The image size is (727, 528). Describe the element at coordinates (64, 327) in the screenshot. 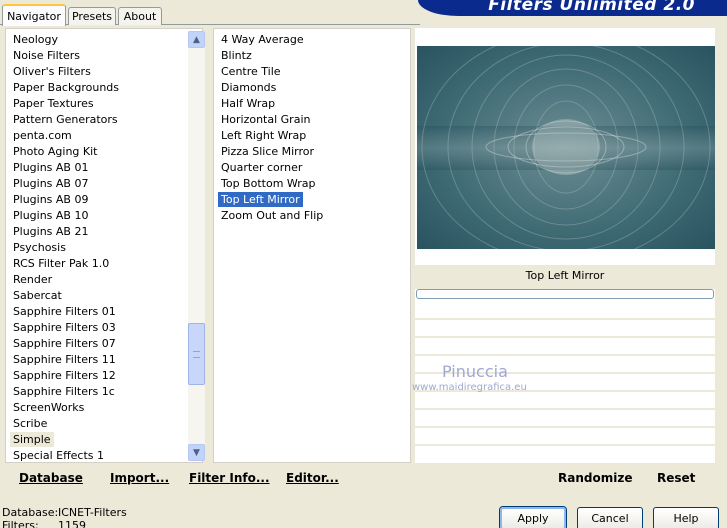

I see `category-list-item: Sapphire Filters 03` at that location.